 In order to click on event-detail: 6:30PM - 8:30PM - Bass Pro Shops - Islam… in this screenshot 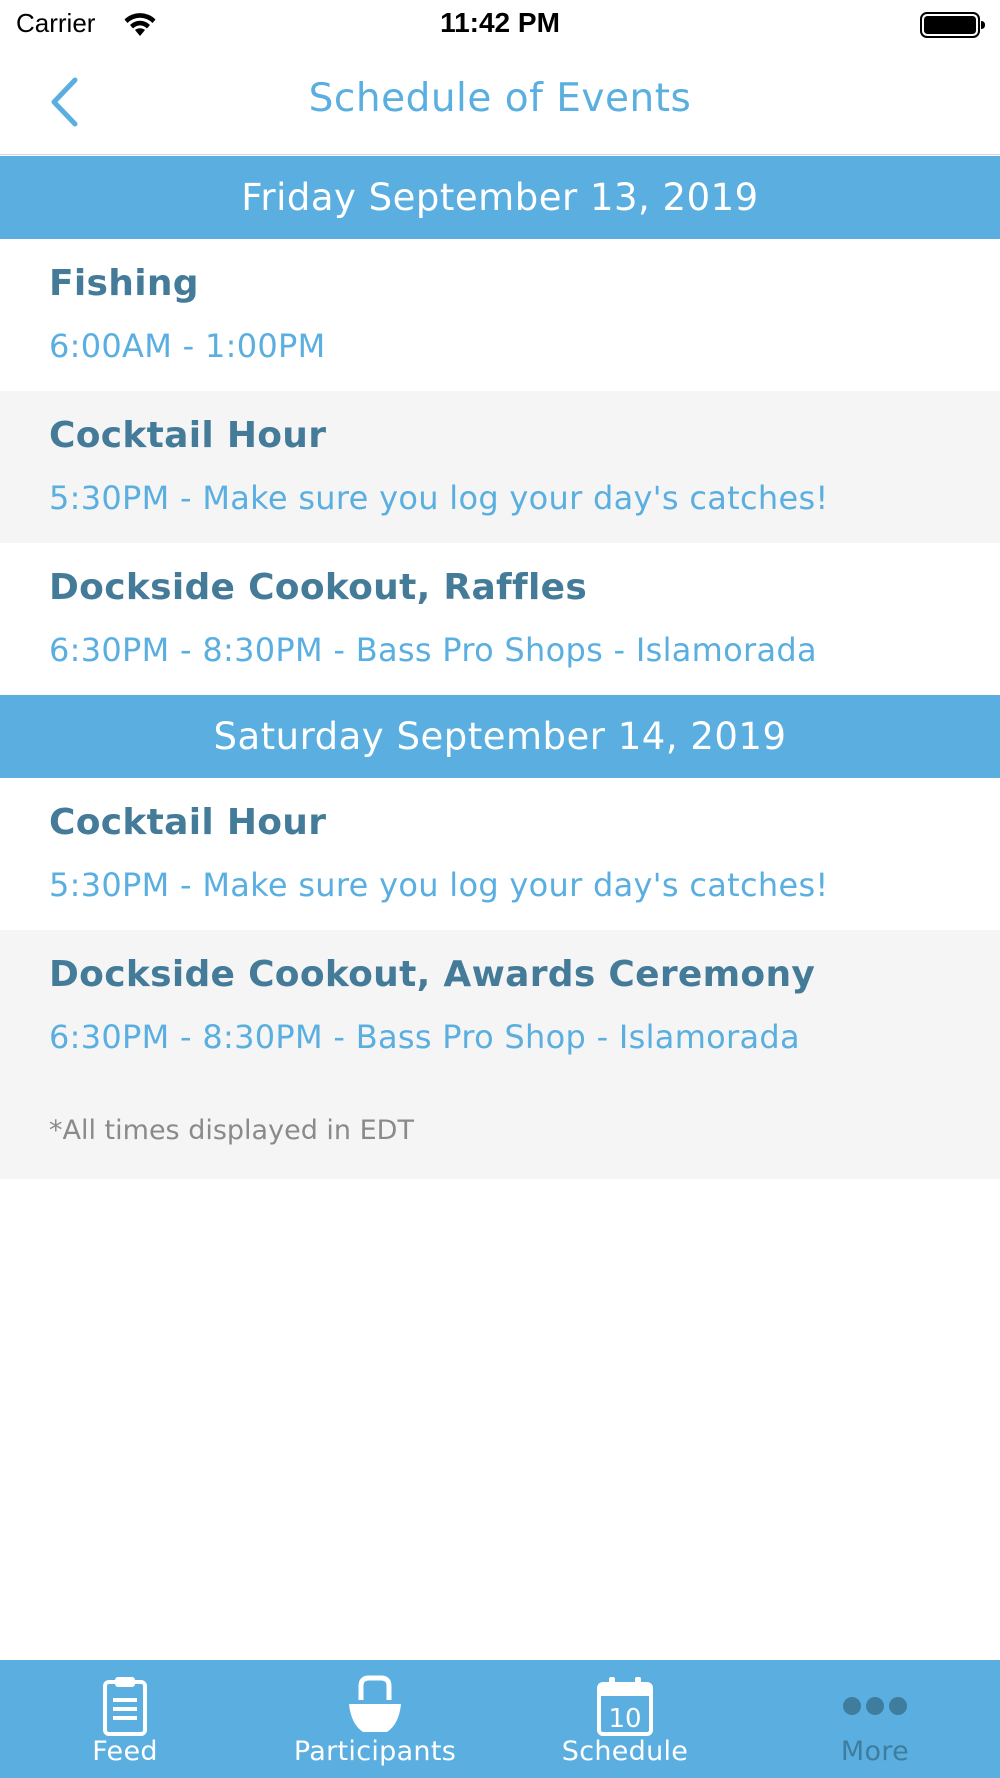, I will do `click(433, 650)`.